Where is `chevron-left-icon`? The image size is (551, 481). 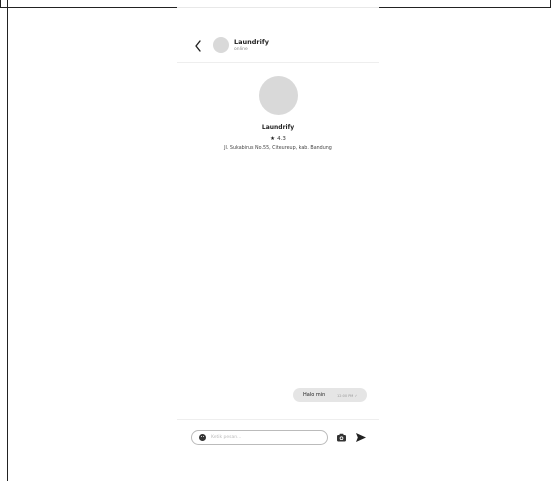
chevron-left-icon is located at coordinates (198, 46).